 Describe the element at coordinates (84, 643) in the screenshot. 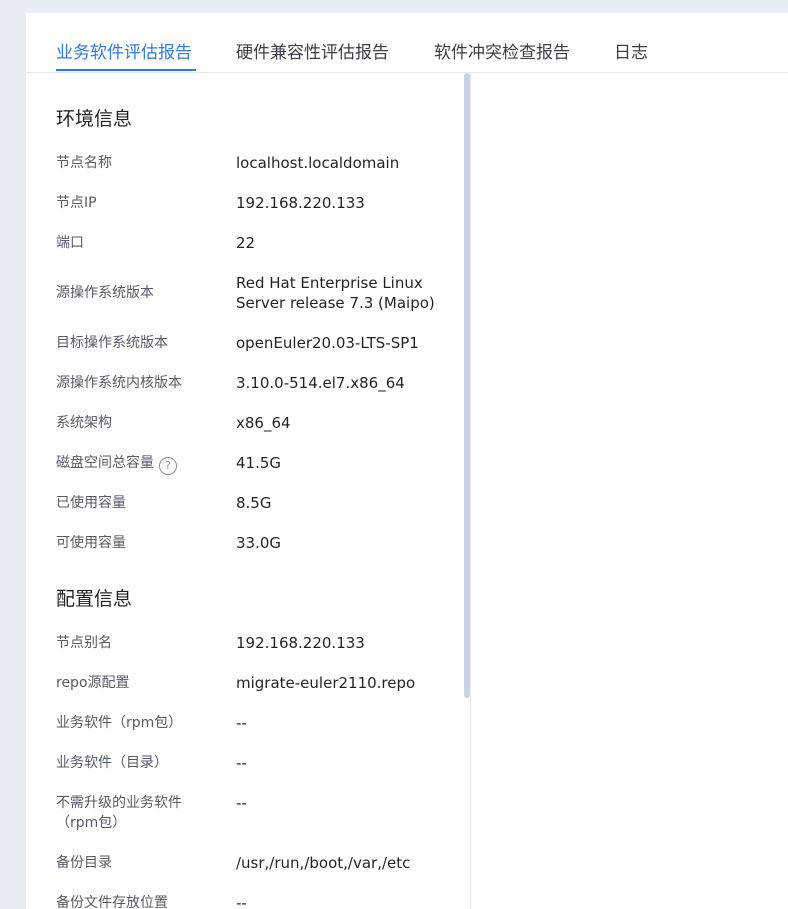

I see `label-node-alias: 节点别名` at that location.